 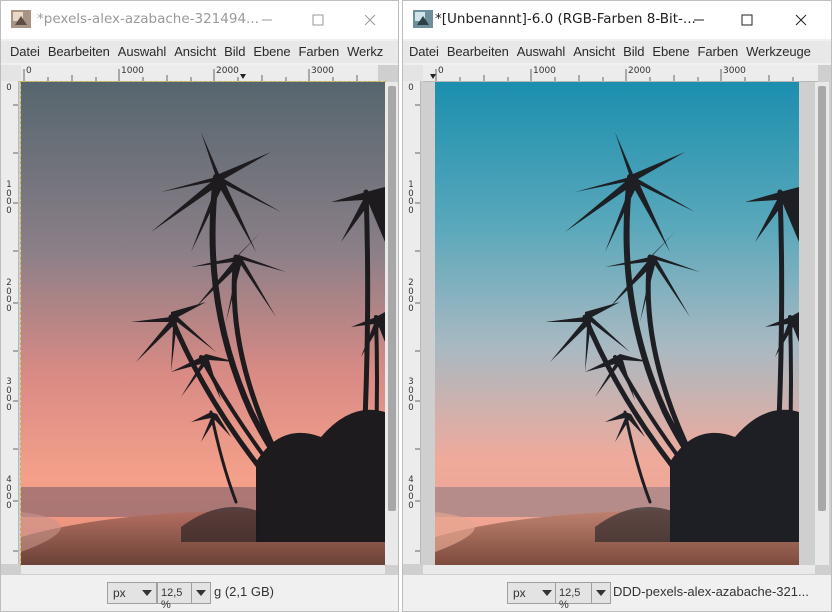 I want to click on status-bar: px 12,5 % g (2,1 GB), so click(x=199, y=592).